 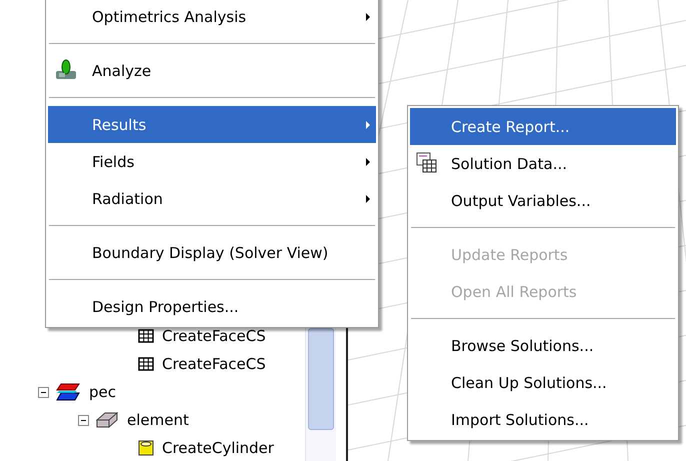 What do you see at coordinates (102, 392) in the screenshot?
I see `tree-item-label: pec` at bounding box center [102, 392].